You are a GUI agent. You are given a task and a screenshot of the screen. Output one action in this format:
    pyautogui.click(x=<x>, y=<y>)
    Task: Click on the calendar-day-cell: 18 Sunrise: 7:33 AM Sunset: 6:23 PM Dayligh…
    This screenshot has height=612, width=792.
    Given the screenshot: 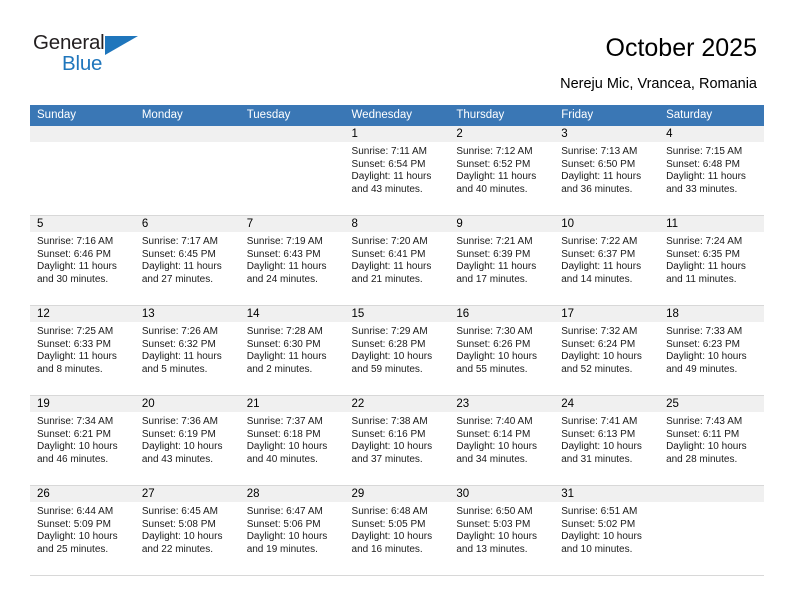 What is the action you would take?
    pyautogui.click(x=711, y=350)
    